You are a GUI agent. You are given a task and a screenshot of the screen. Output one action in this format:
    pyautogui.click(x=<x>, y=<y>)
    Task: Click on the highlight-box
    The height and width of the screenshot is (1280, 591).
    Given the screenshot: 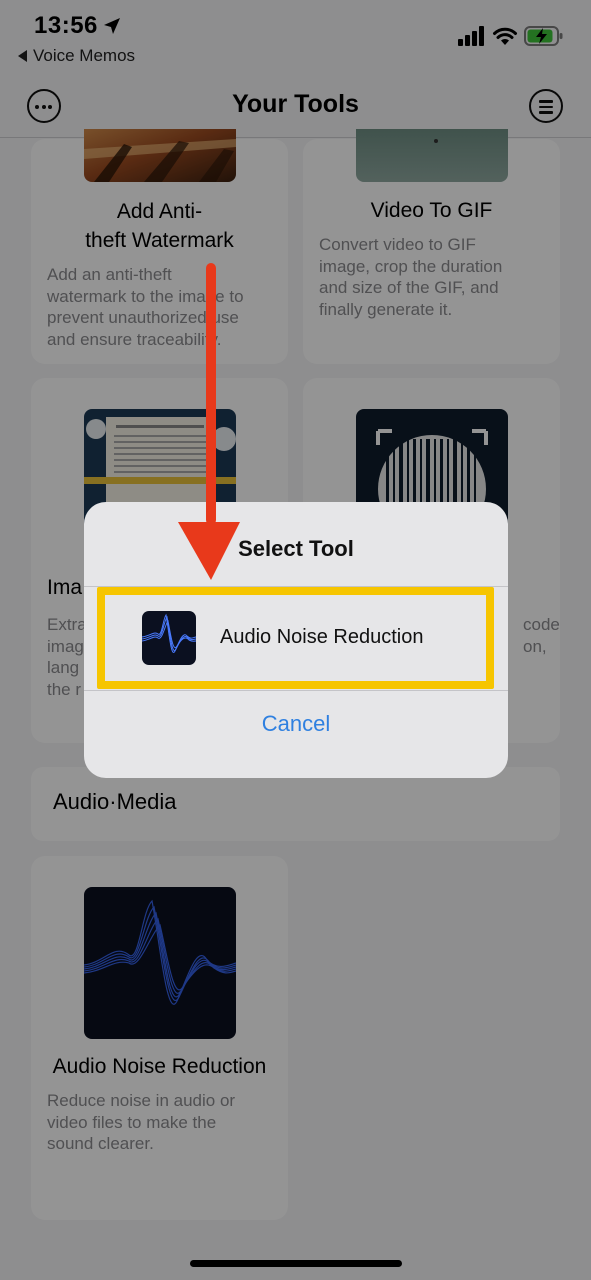 What is the action you would take?
    pyautogui.click(x=295, y=638)
    